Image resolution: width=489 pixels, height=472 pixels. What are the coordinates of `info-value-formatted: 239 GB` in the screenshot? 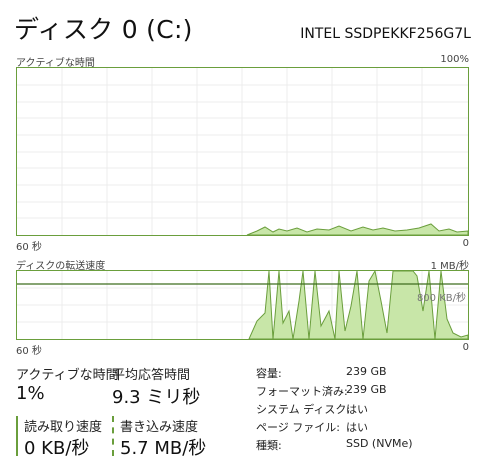 It's located at (366, 389).